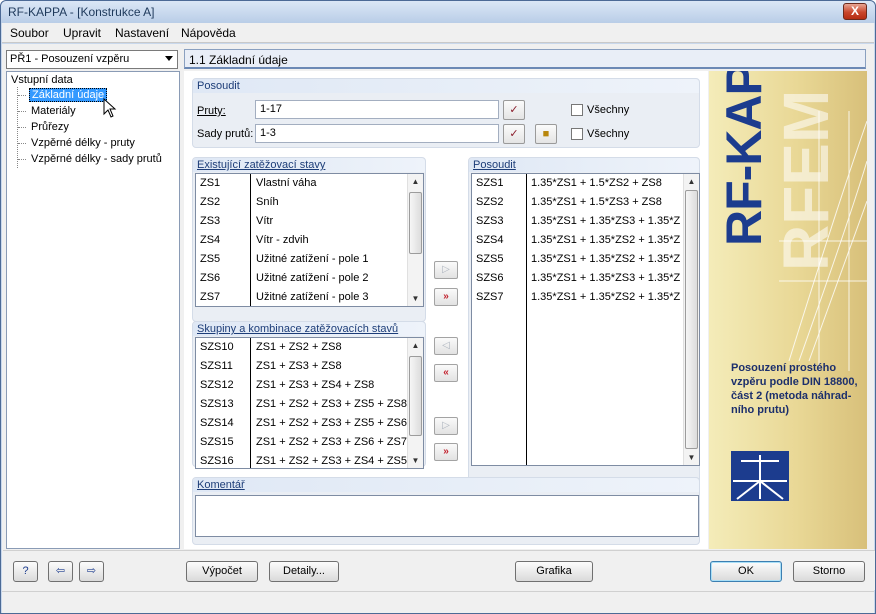 This screenshot has width=876, height=614. What do you see at coordinates (546, 134) in the screenshot?
I see `new-icon: ■` at bounding box center [546, 134].